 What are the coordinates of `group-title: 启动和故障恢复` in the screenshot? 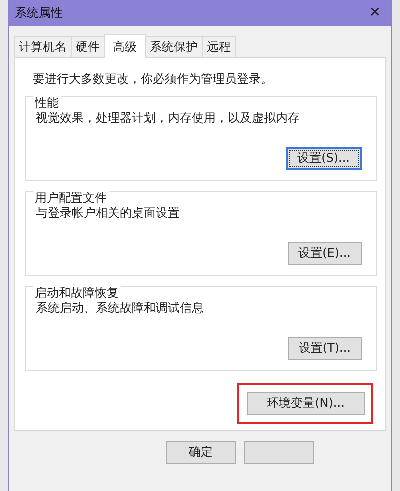 It's located at (77, 293).